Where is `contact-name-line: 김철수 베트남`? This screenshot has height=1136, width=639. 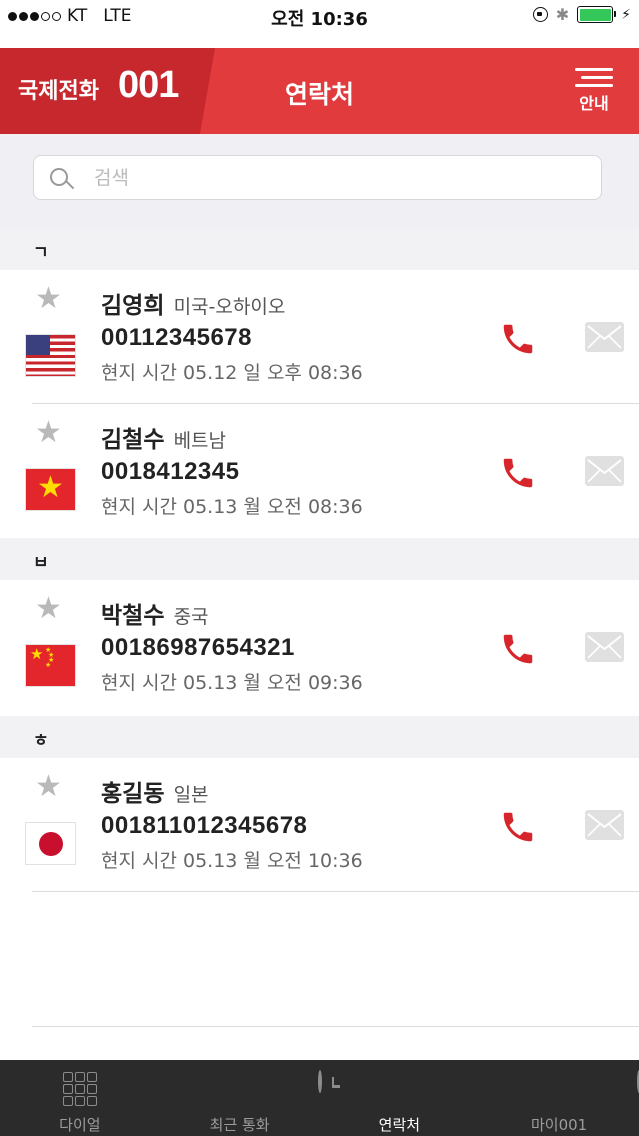
contact-name-line: 김철수 베트남 is located at coordinates (163, 437).